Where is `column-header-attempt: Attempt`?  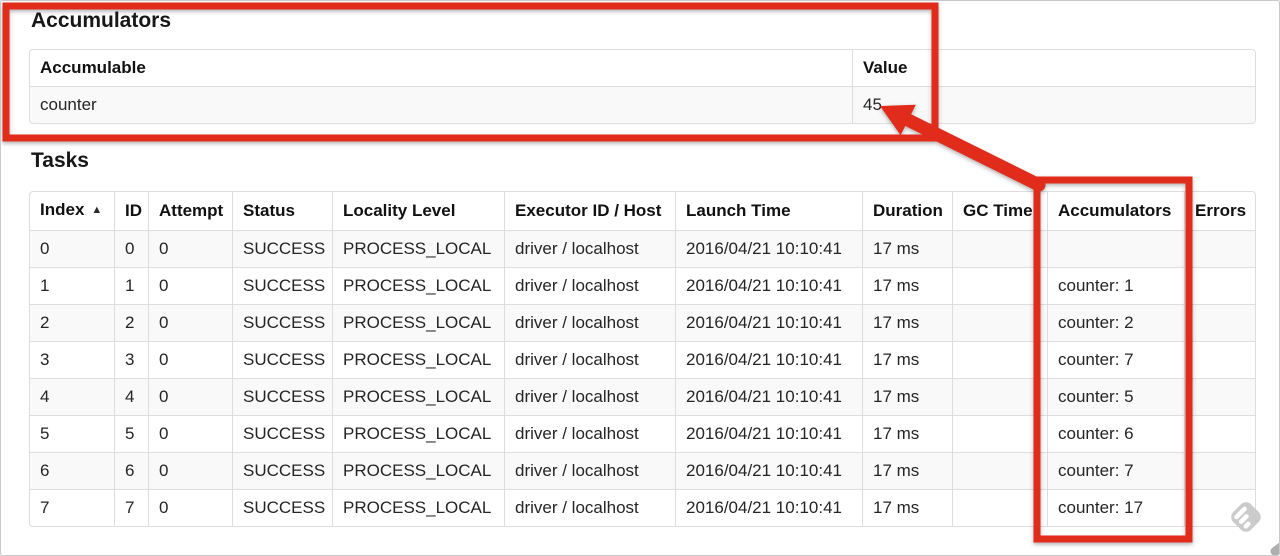
column-header-attempt: Attempt is located at coordinates (190, 211).